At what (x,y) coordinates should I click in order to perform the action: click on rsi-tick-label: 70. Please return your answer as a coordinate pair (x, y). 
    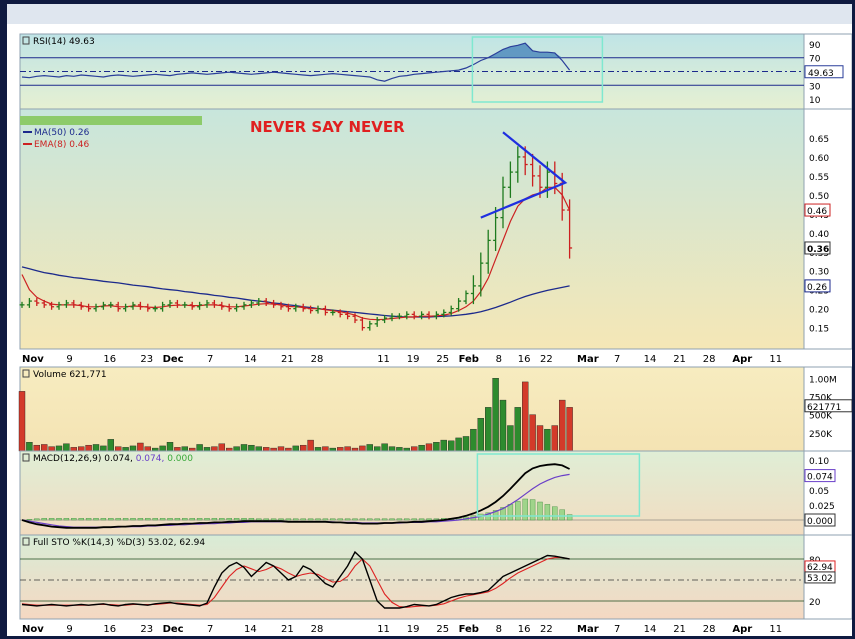
    Looking at the image, I should click on (815, 60).